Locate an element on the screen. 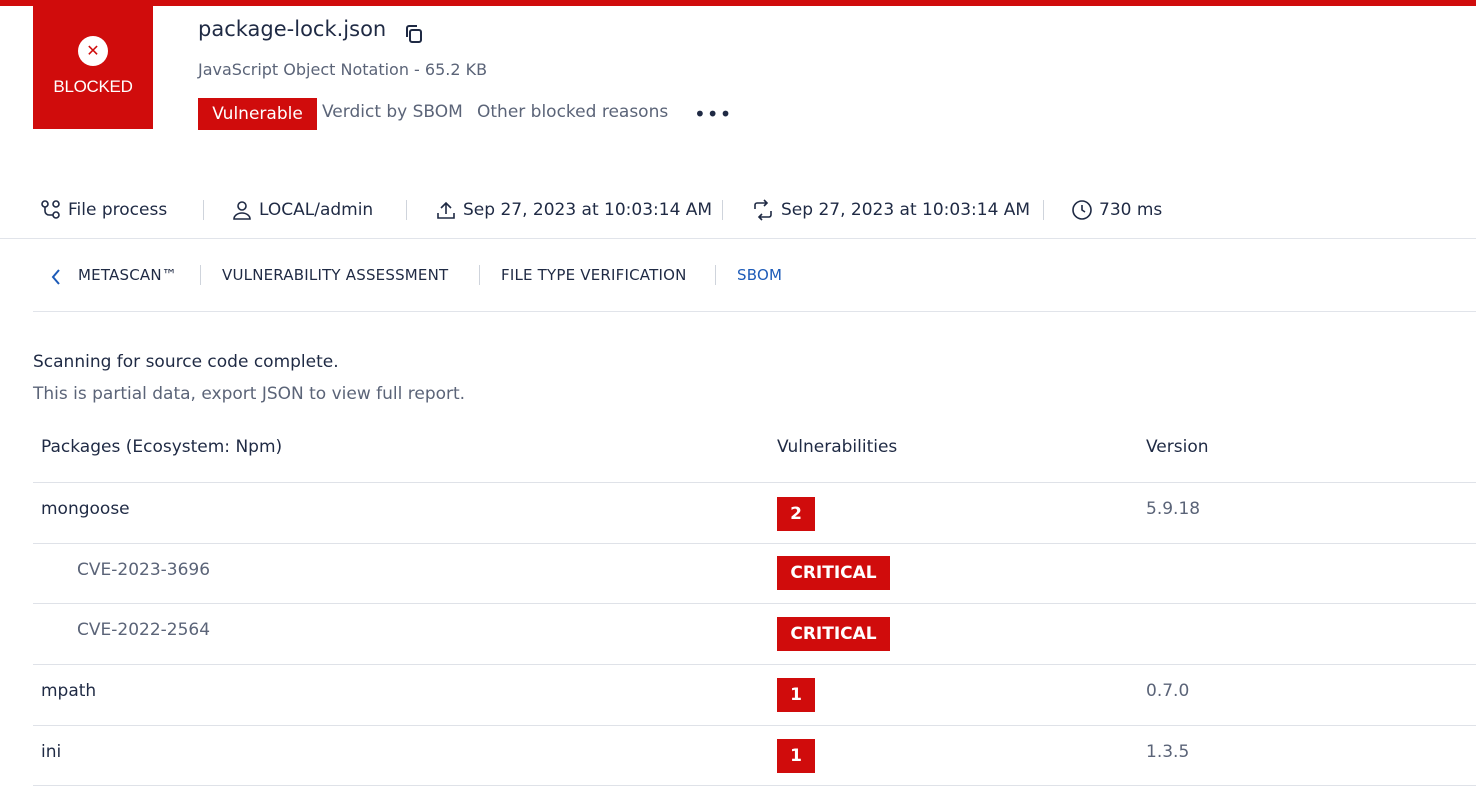 This screenshot has width=1476, height=797. verdict-label: BLOCKED is located at coordinates (93, 86).